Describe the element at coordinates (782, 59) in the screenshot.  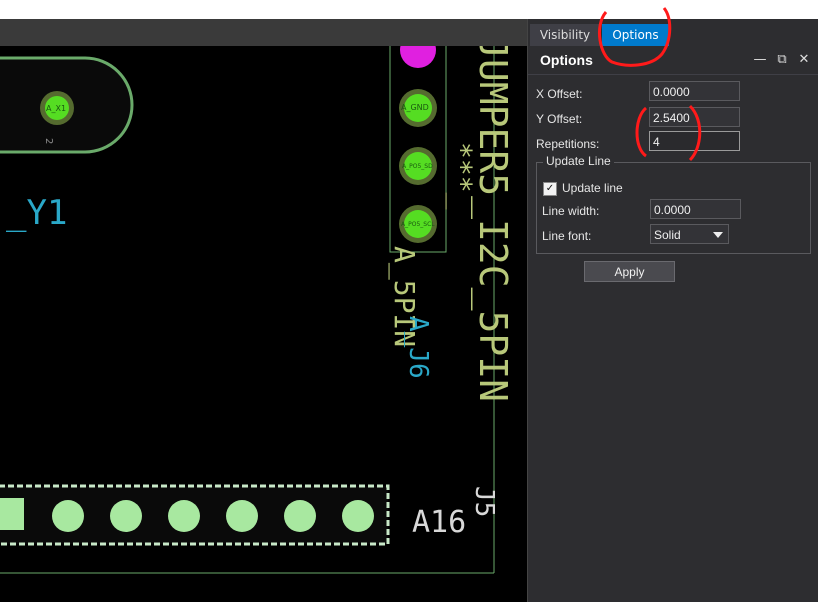
I see `restore-icon: ⧉` at that location.